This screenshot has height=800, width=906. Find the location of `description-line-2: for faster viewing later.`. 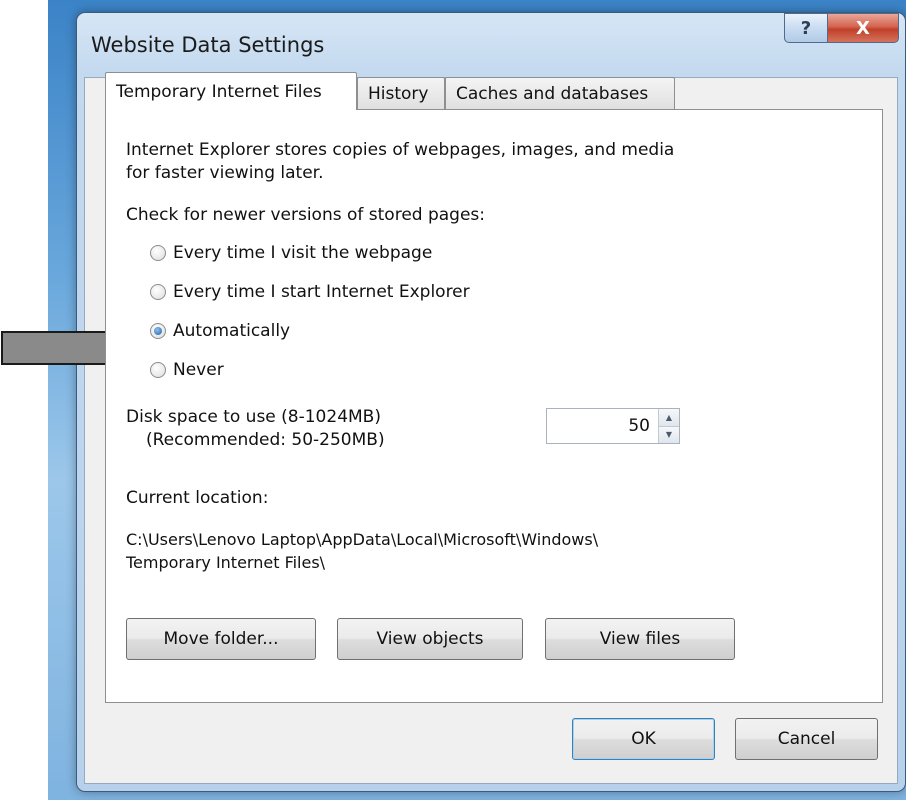

description-line-2: for faster viewing later. is located at coordinates (225, 173).